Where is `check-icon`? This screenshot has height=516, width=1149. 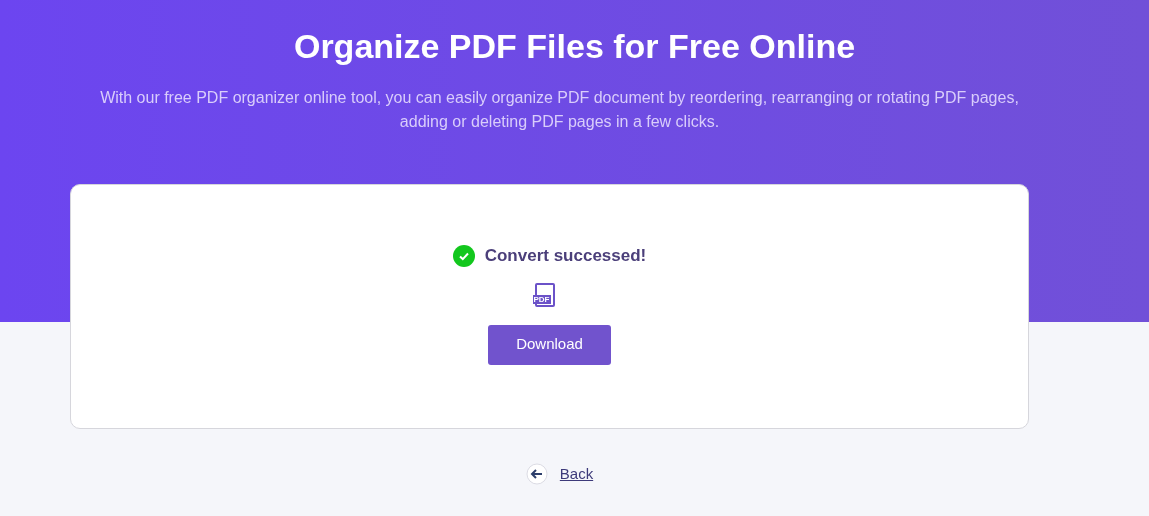
check-icon is located at coordinates (463, 255).